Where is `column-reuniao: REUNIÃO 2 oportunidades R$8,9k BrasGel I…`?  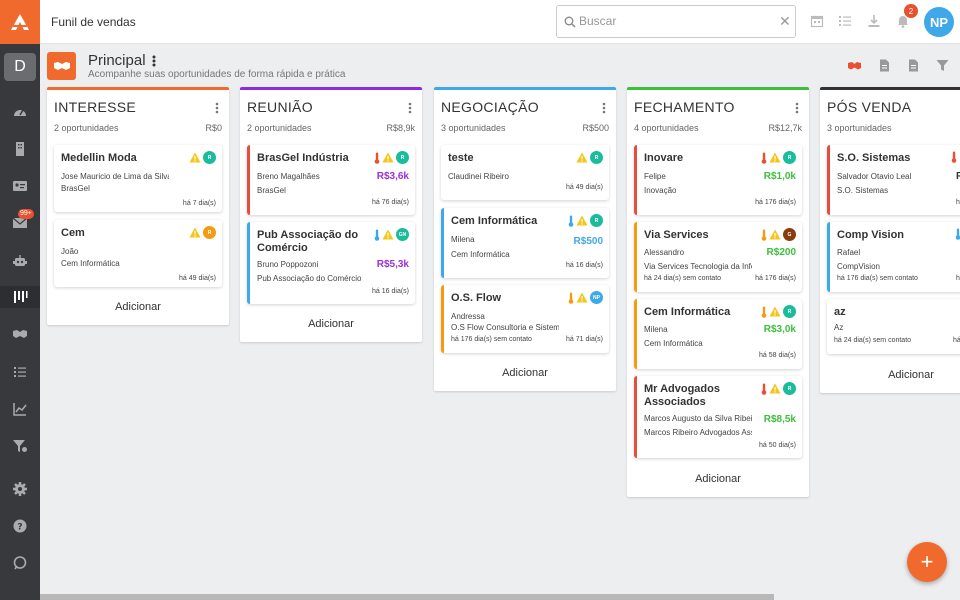 column-reuniao: REUNIÃO 2 oportunidades R$8,9k BrasGel I… is located at coordinates (331, 214).